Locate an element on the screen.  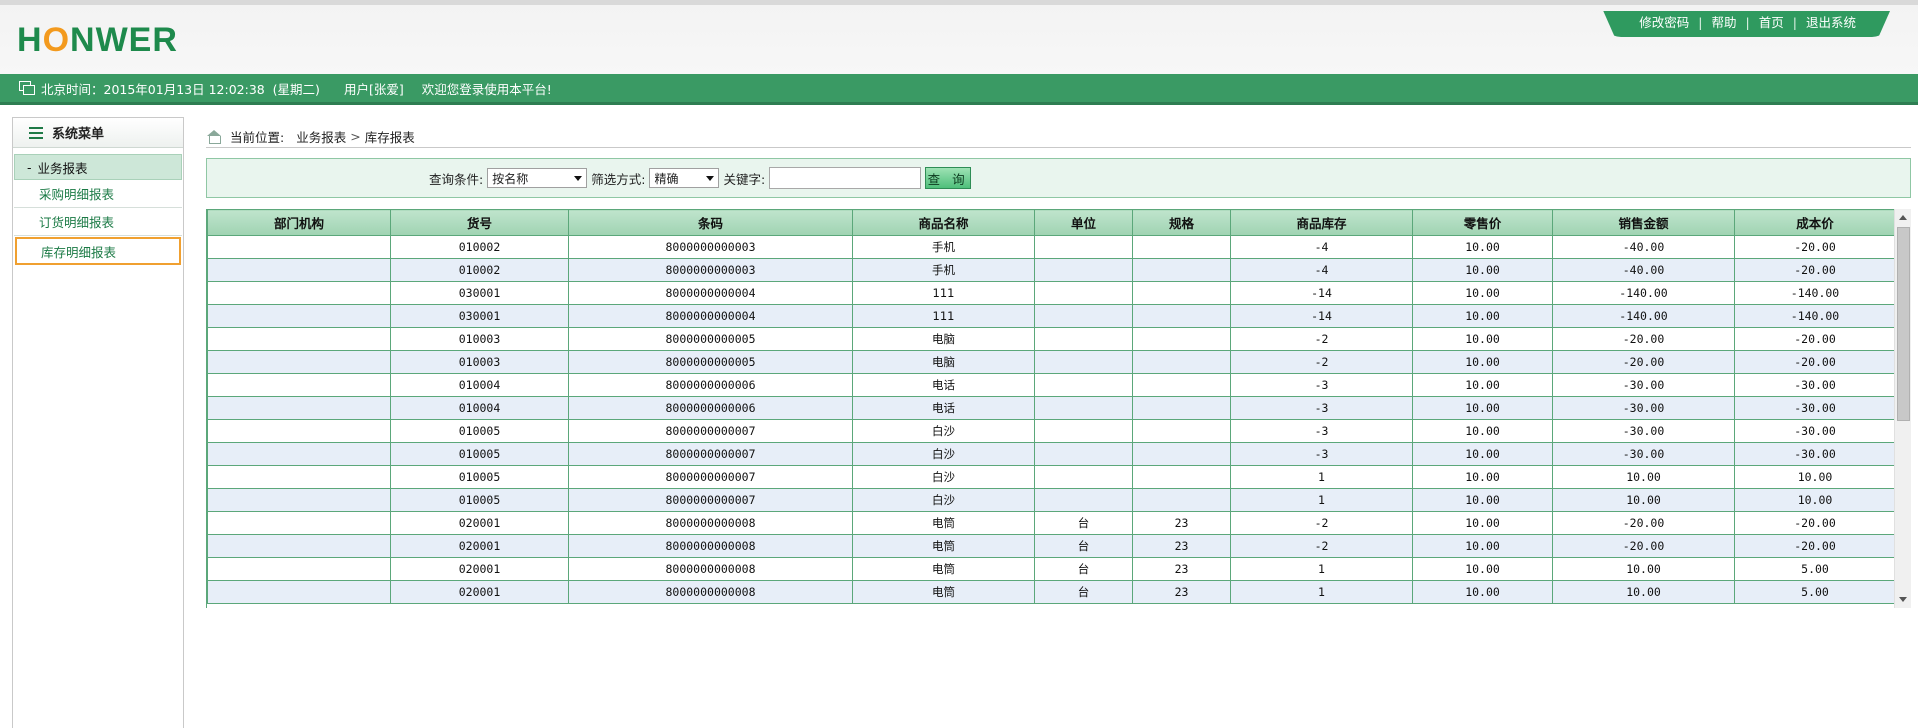
condition-select: 按名称 is located at coordinates (537, 178).